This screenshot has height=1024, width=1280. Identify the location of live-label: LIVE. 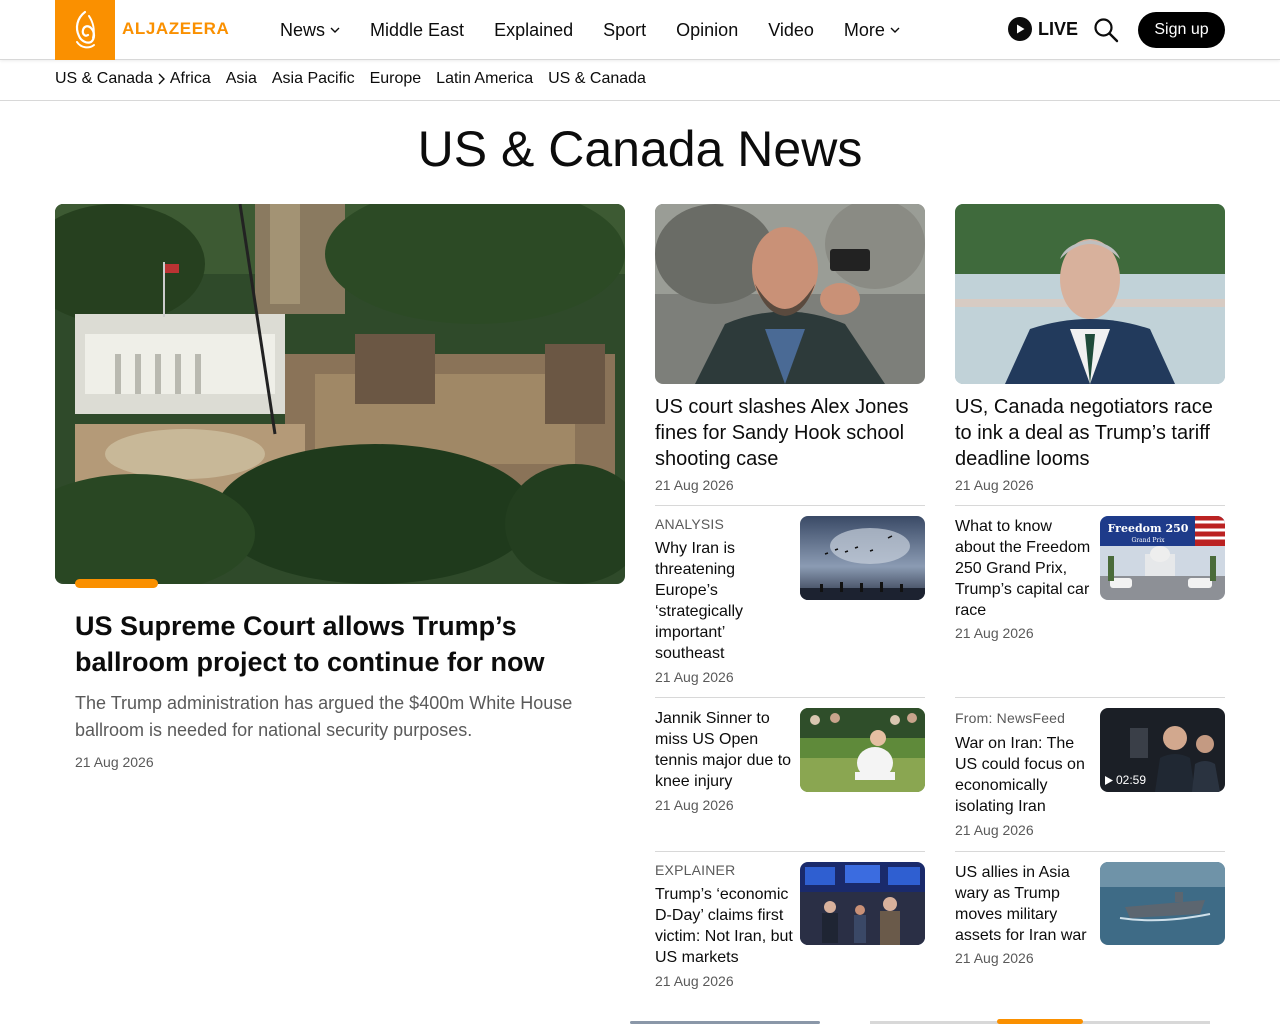
(1058, 28).